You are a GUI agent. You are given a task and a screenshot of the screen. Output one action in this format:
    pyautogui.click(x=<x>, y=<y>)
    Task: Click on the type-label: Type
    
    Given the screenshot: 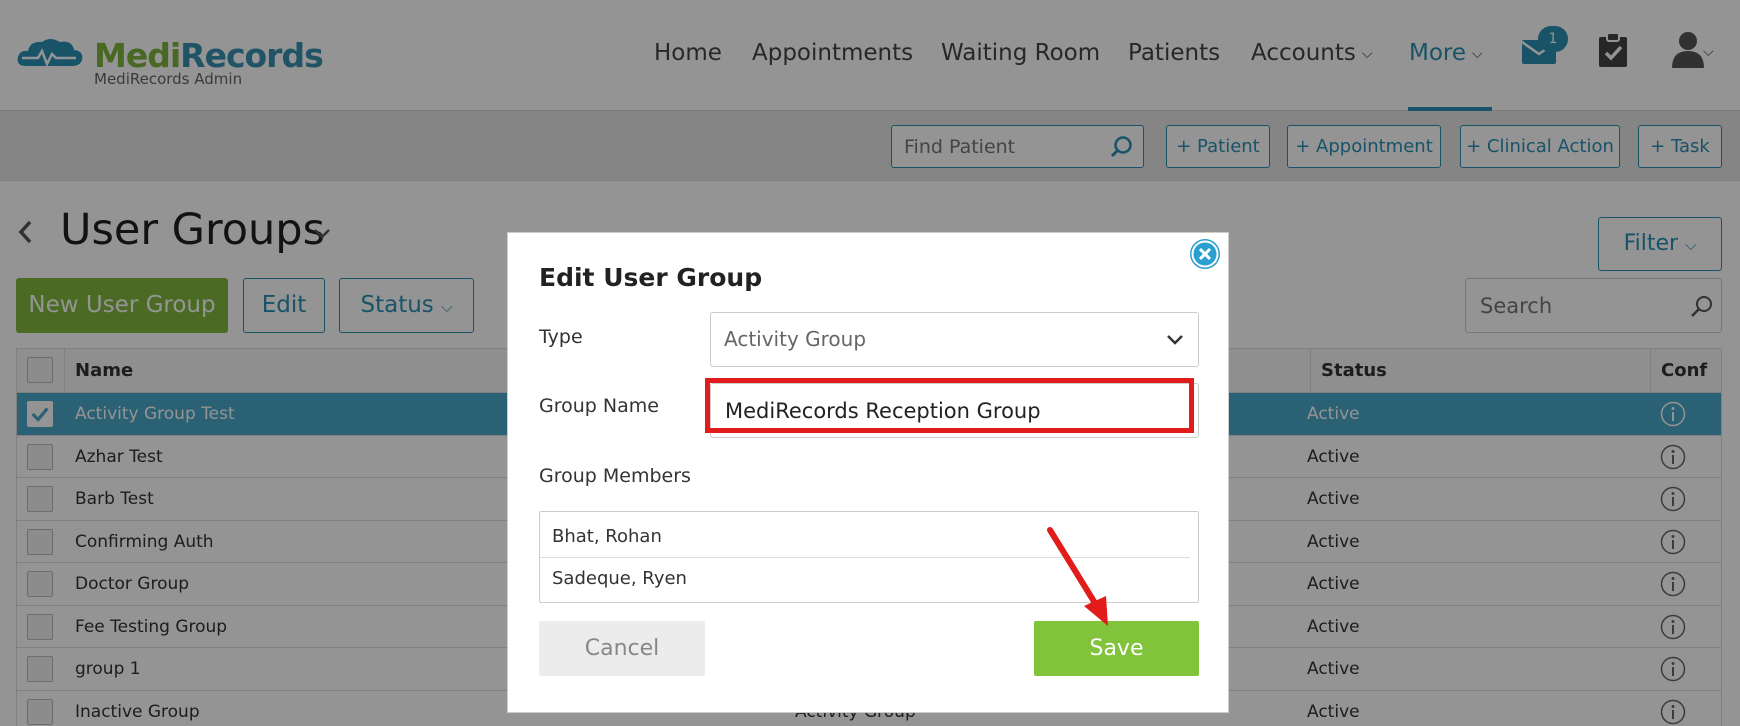 What is the action you would take?
    pyautogui.click(x=561, y=337)
    